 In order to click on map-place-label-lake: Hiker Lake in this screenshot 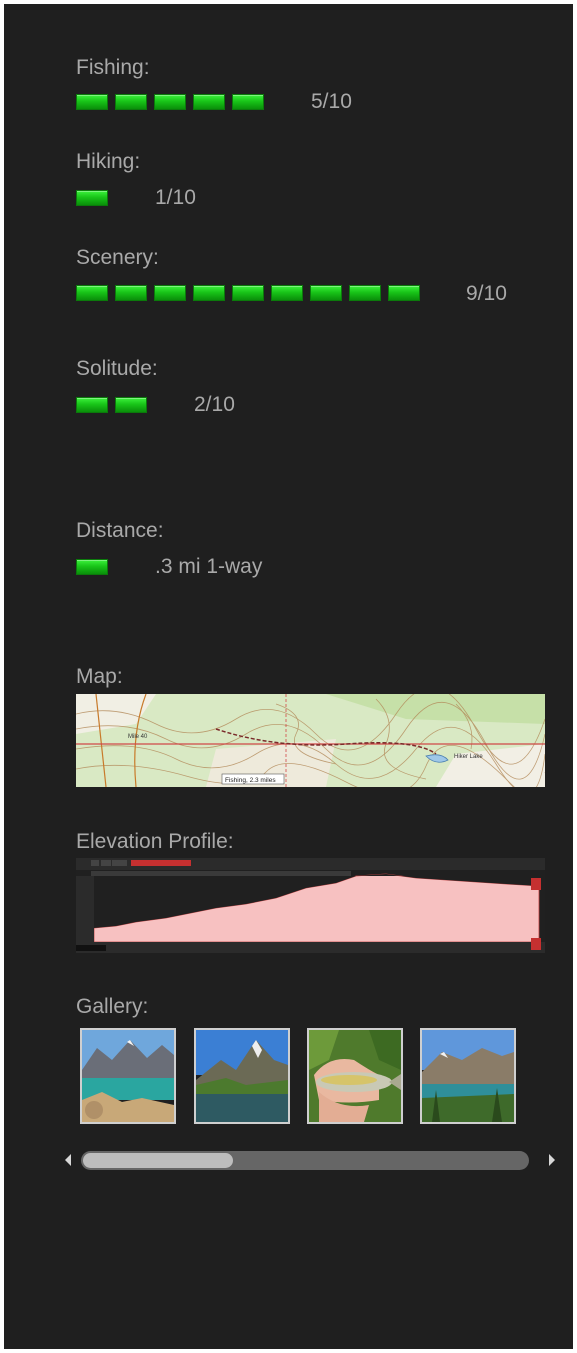, I will do `click(468, 757)`.